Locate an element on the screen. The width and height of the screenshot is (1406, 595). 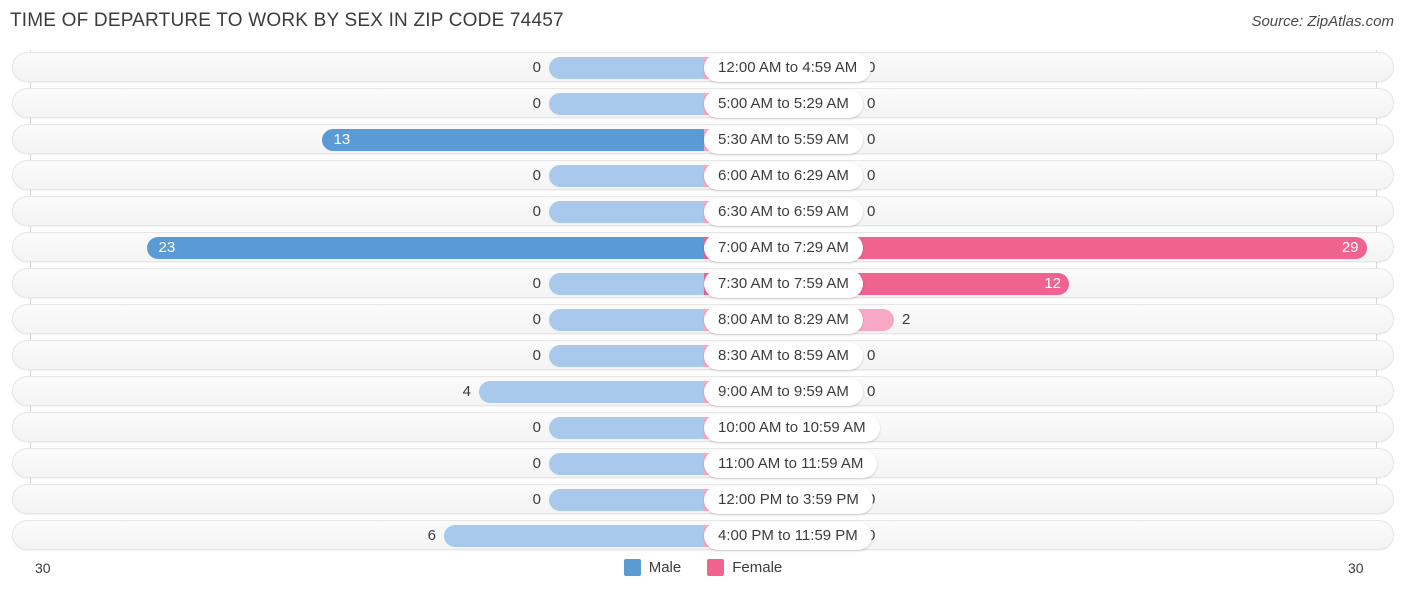
chart-row: 13 0 5:30 AM to 5:59 AM is located at coordinates (703, 139).